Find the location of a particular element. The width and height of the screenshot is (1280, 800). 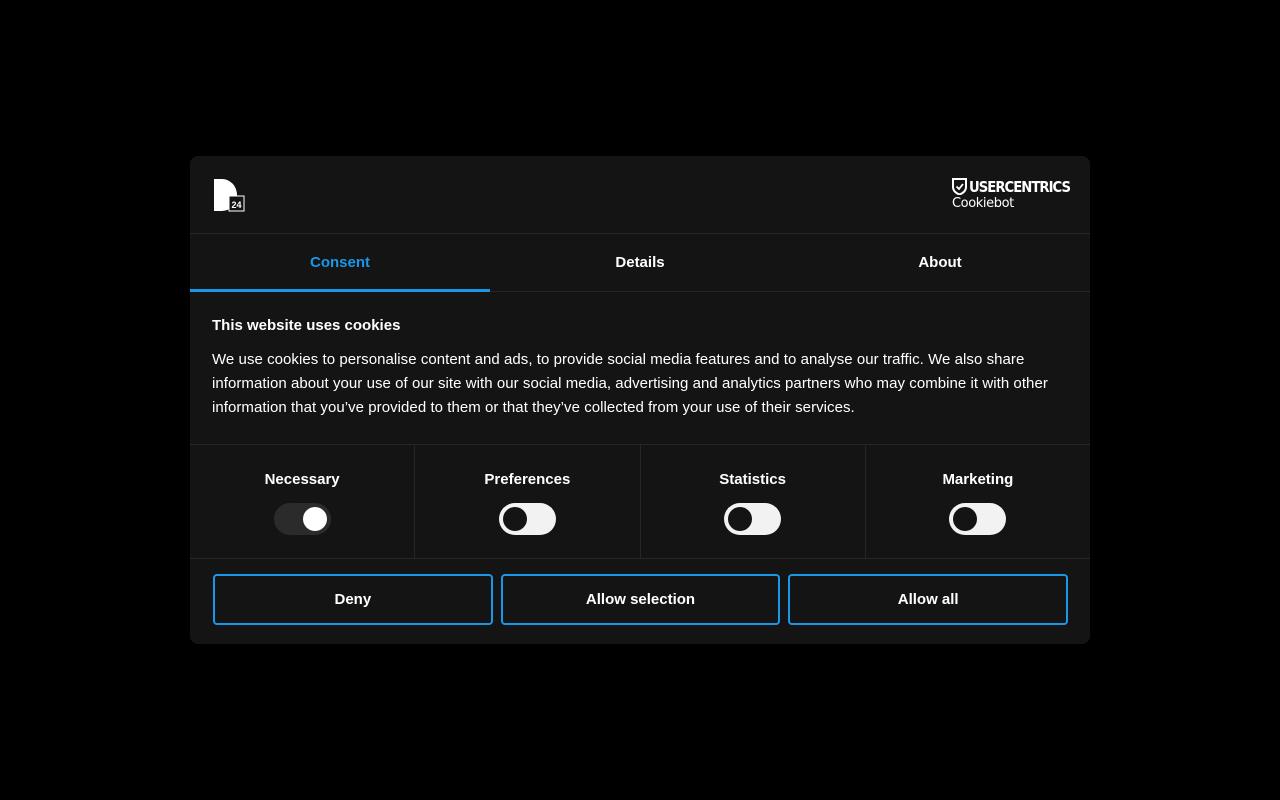

marketing-toggle is located at coordinates (978, 519).